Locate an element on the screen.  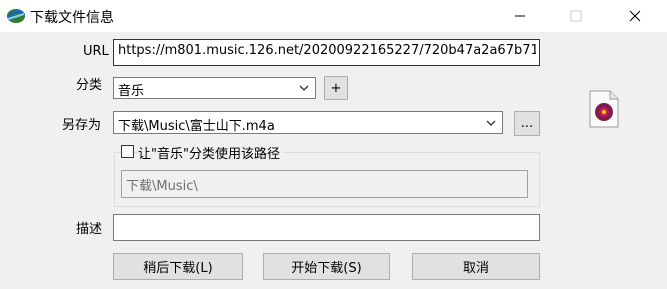
maximize-icon is located at coordinates (576, 16).